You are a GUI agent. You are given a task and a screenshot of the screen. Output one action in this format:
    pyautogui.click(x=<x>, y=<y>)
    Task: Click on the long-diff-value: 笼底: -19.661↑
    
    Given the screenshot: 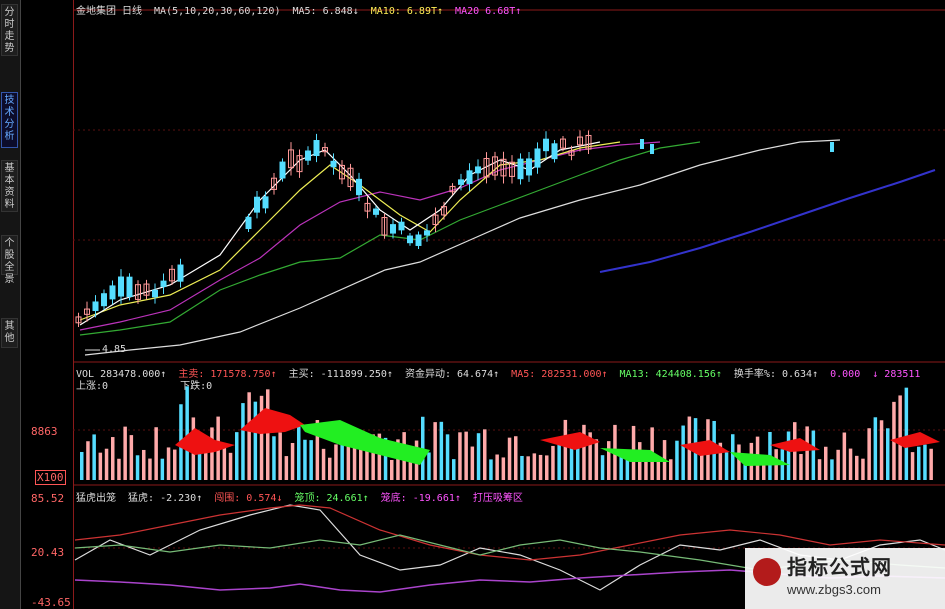 What is the action you would take?
    pyautogui.click(x=420, y=498)
    